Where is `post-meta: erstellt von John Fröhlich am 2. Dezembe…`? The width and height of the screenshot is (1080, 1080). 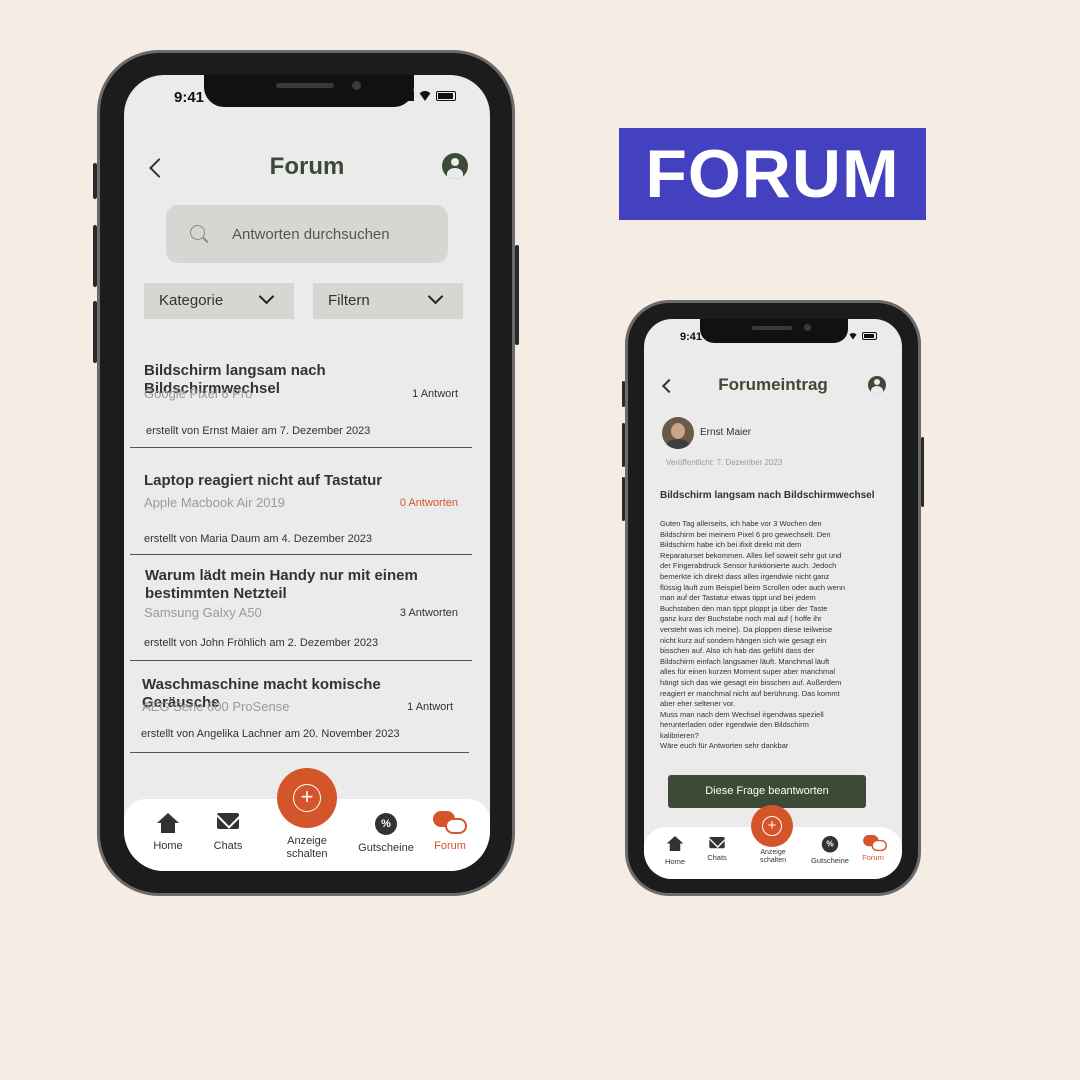 post-meta: erstellt von John Fröhlich am 2. Dezembe… is located at coordinates (261, 643).